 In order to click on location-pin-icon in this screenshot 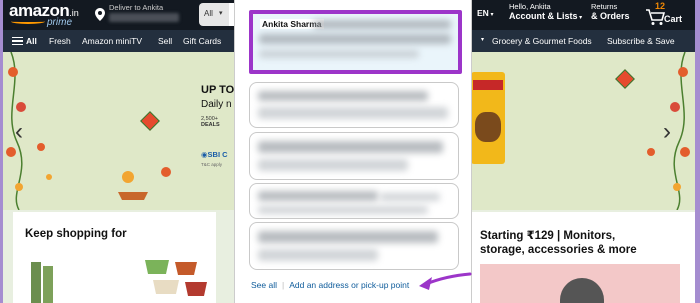, I will do `click(100, 14)`.